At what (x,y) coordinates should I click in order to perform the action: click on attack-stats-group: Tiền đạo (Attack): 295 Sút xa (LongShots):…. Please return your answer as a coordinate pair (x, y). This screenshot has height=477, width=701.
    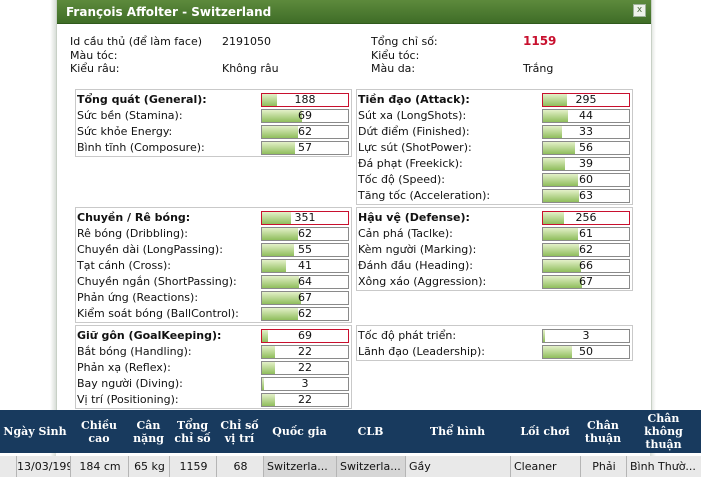
    Looking at the image, I should click on (494, 147).